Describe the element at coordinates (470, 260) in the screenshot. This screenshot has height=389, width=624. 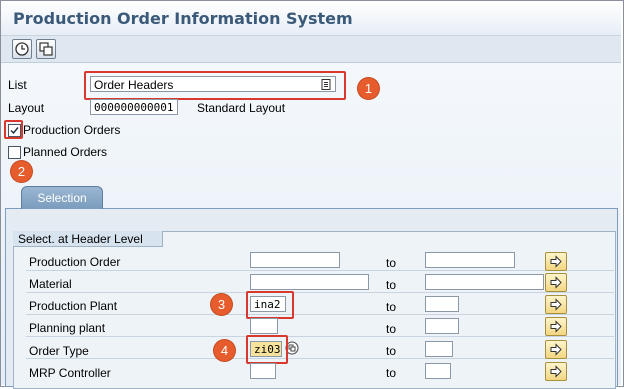
I see `production-order-to` at that location.